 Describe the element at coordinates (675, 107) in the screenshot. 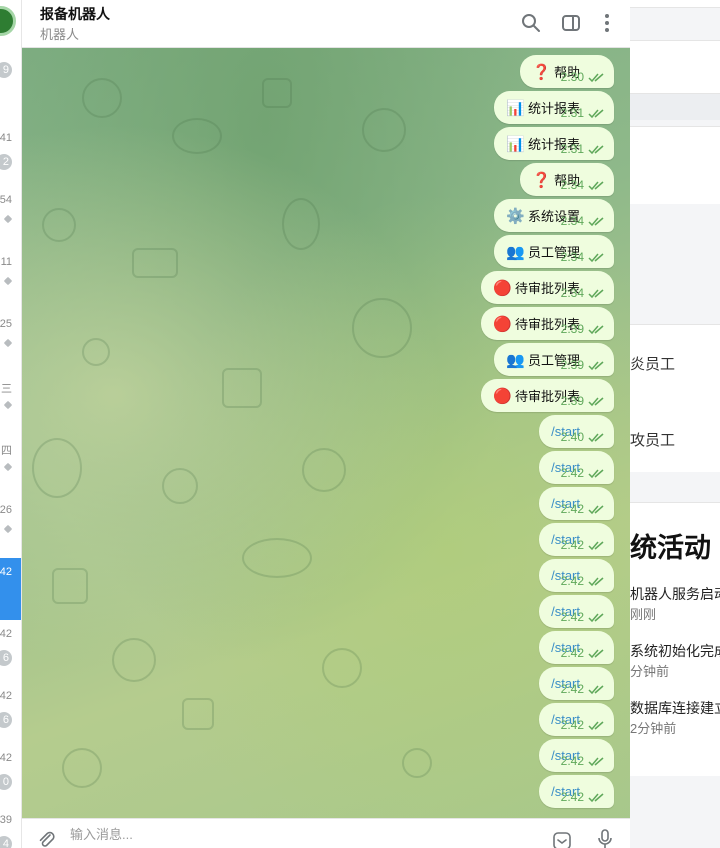

I see `dashboard-subbar` at that location.